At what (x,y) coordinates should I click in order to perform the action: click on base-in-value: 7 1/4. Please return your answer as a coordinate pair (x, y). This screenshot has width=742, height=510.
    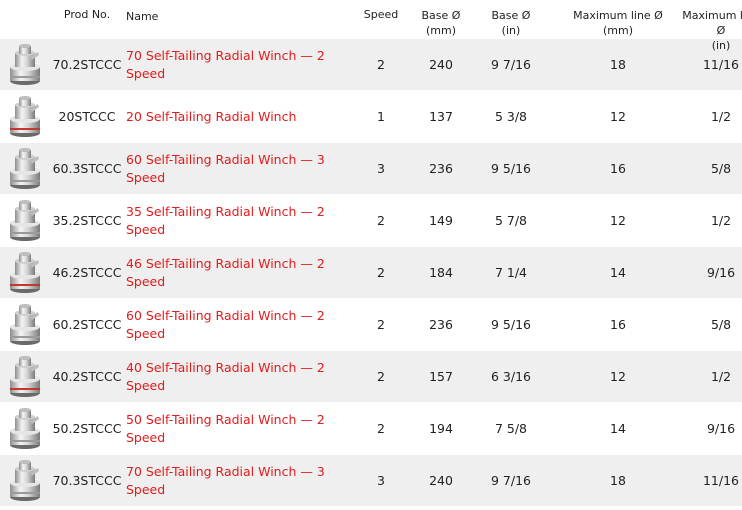
    Looking at the image, I should click on (511, 272).